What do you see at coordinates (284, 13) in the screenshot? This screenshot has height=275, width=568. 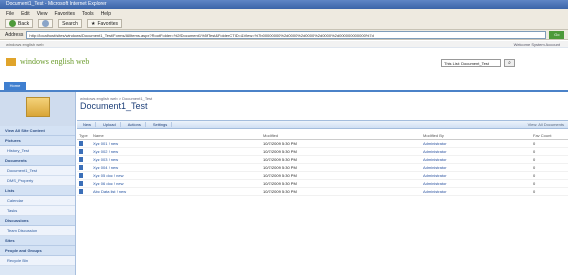 I see `menu-bar: File Edit View Favorites Tools Help` at bounding box center [284, 13].